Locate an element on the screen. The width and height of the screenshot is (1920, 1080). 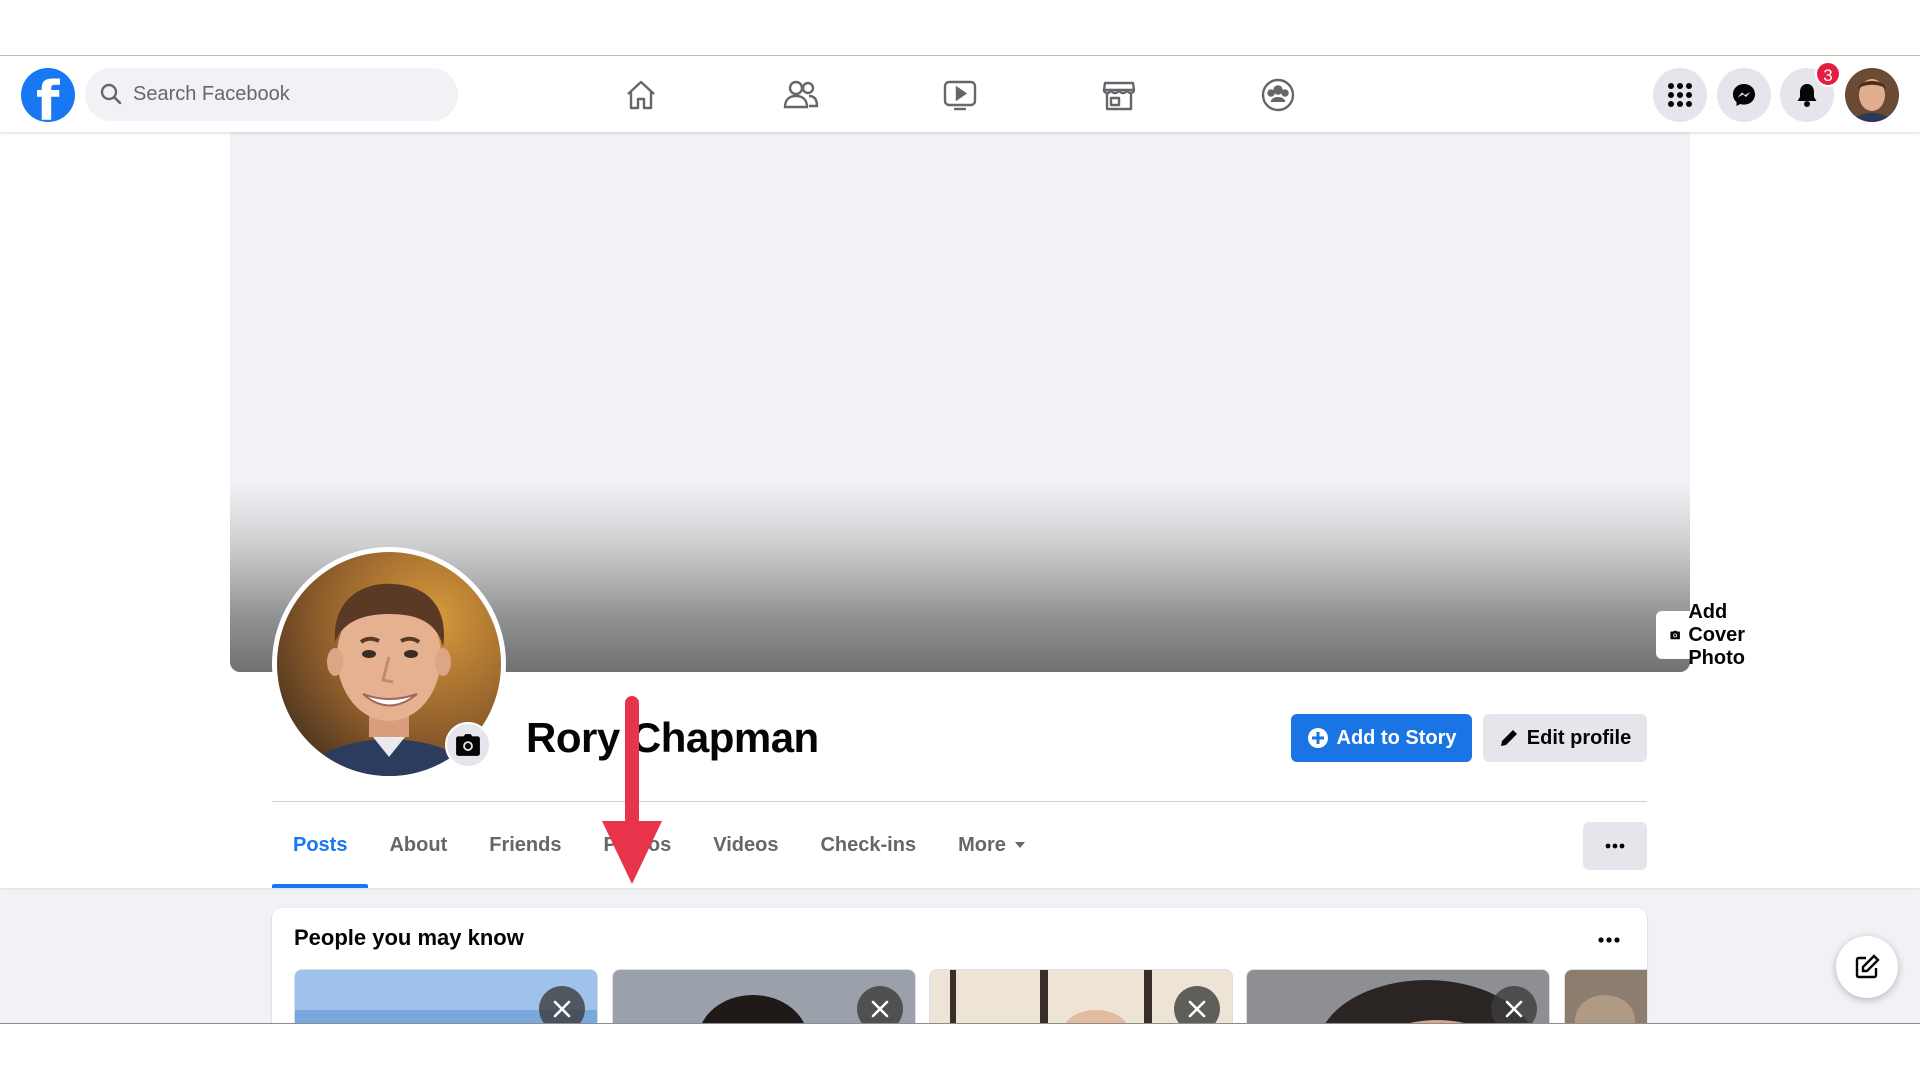
profile-more-options-button is located at coordinates (1615, 846).